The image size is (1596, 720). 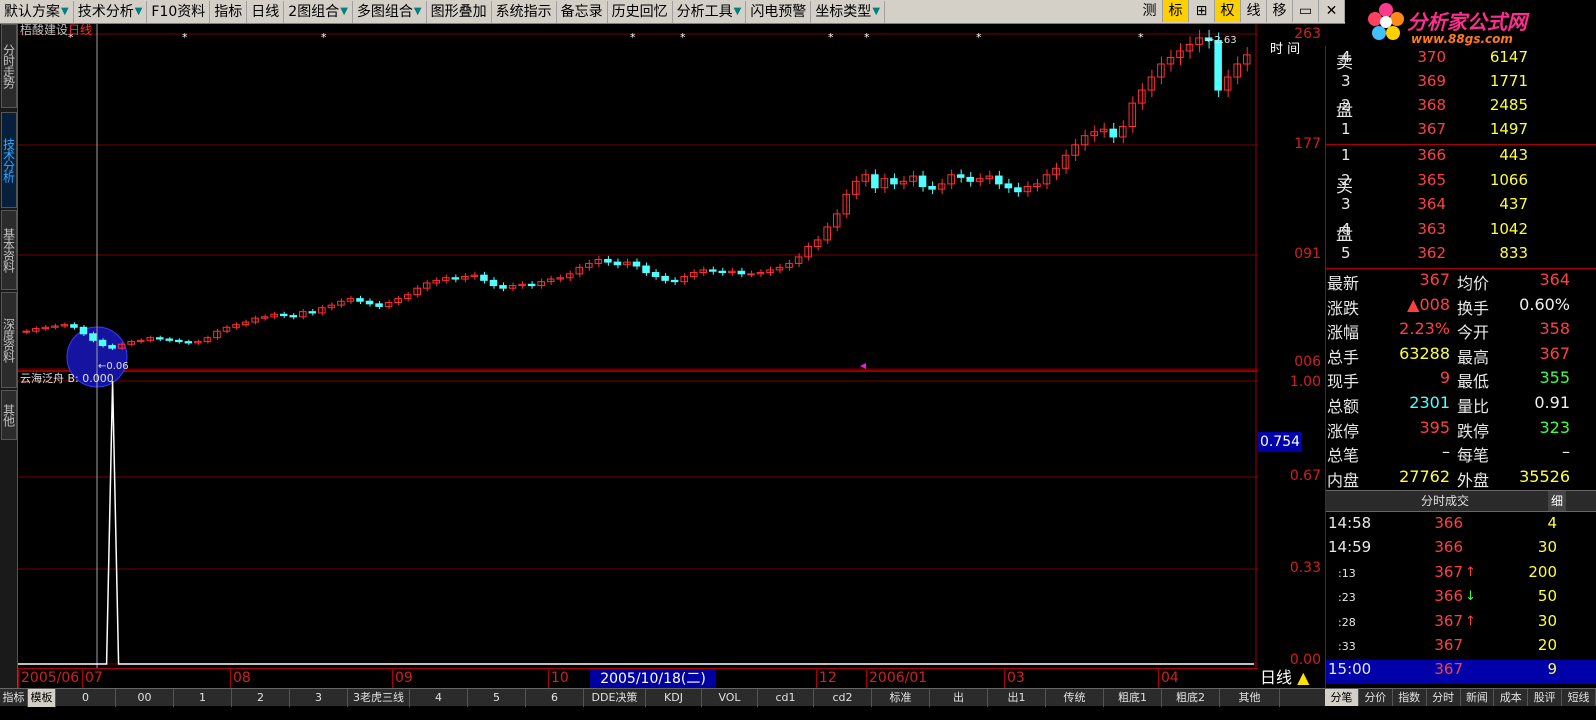 I want to click on tick-price: 366, so click(x=1448, y=523).